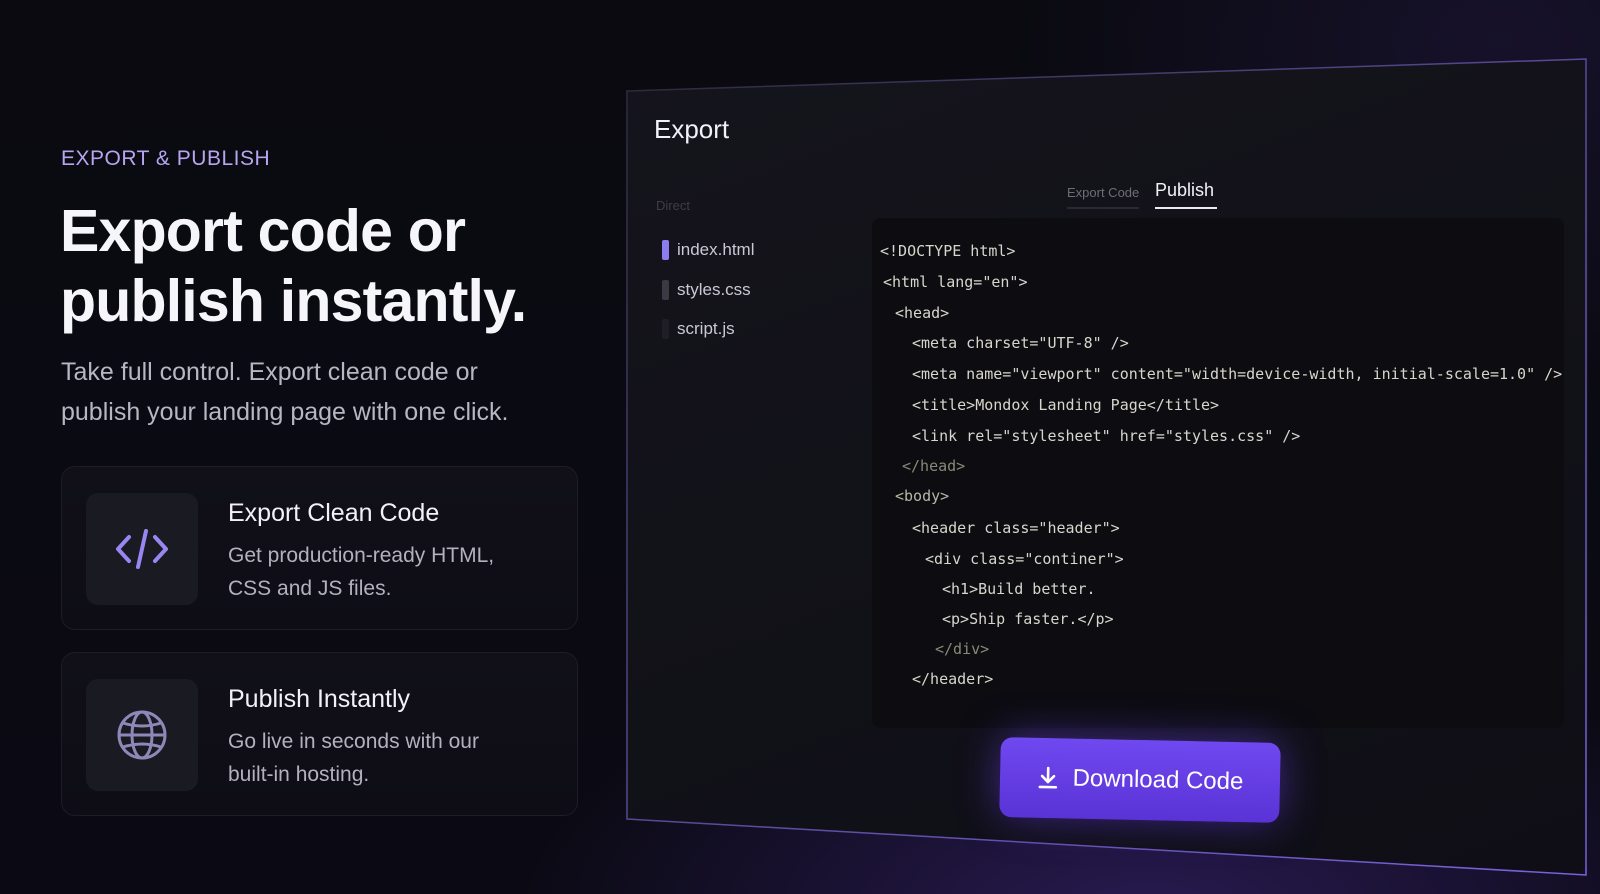 The image size is (1600, 894). I want to click on headline-line-1: Export code or, so click(263, 231).